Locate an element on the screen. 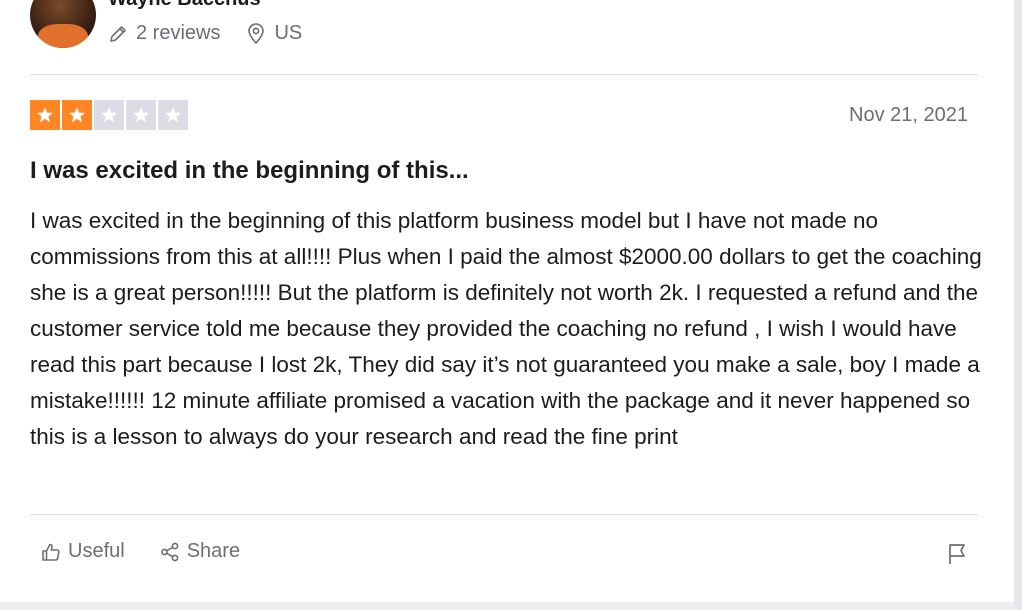  reviewer-location: US is located at coordinates (274, 33).